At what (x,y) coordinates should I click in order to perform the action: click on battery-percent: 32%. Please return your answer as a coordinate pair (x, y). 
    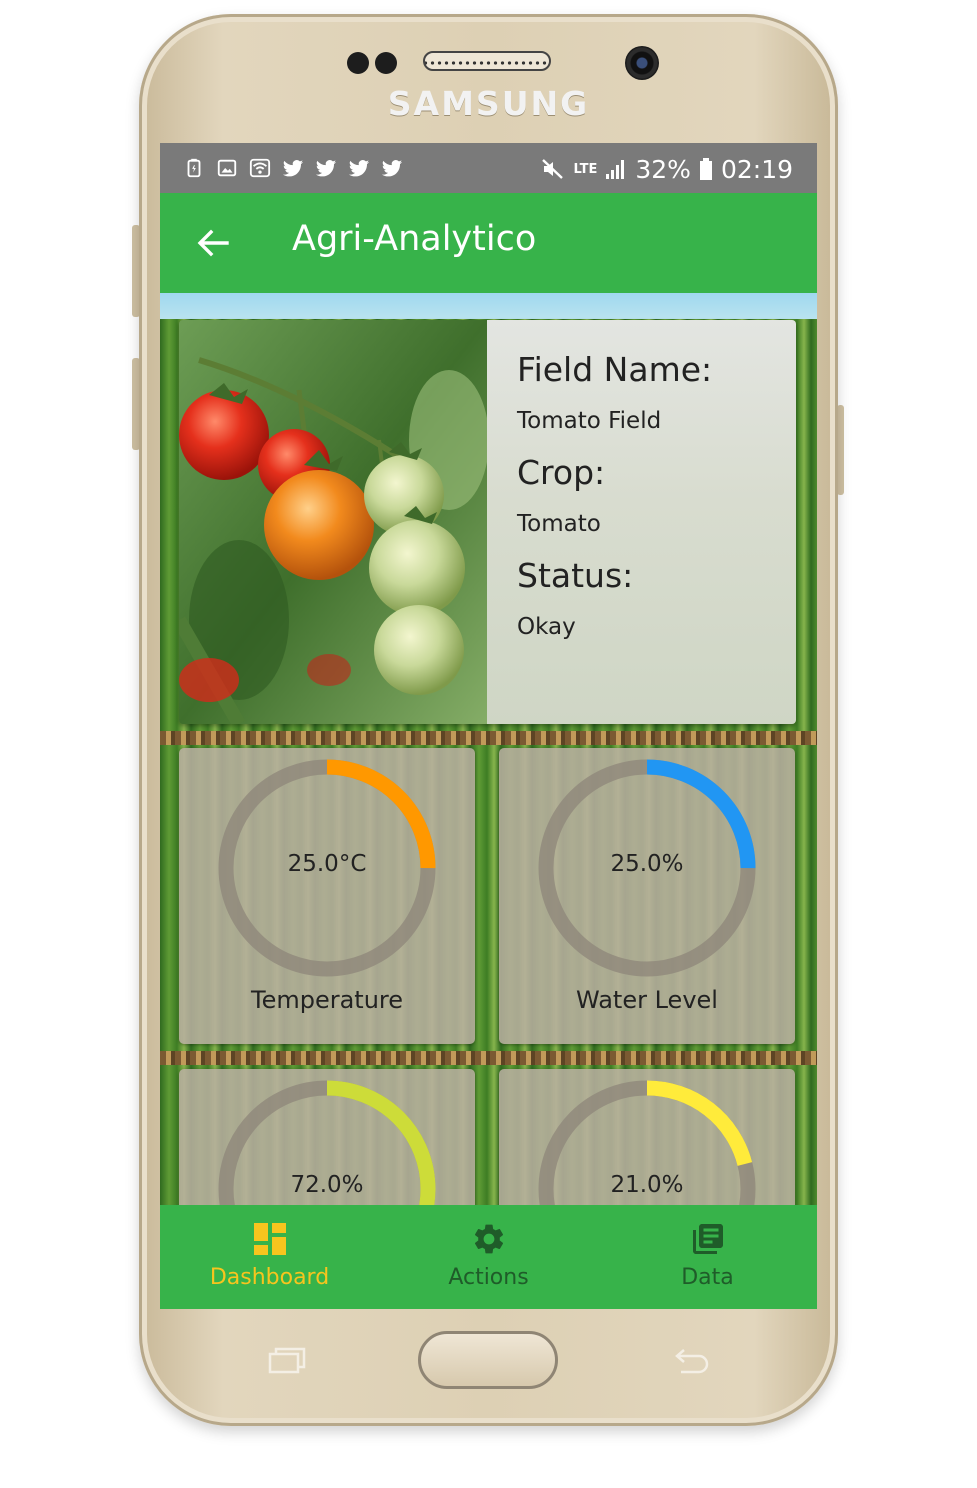
    Looking at the image, I should click on (663, 169).